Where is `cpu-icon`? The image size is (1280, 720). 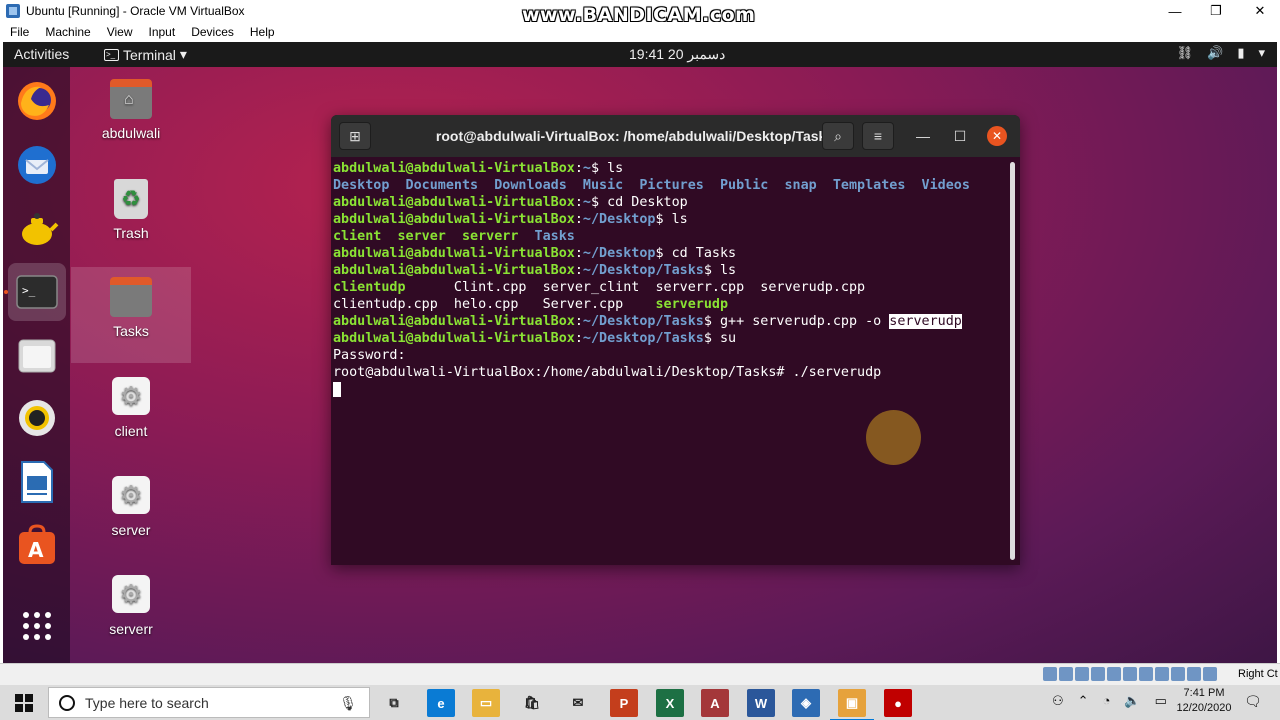 cpu-icon is located at coordinates (1178, 674).